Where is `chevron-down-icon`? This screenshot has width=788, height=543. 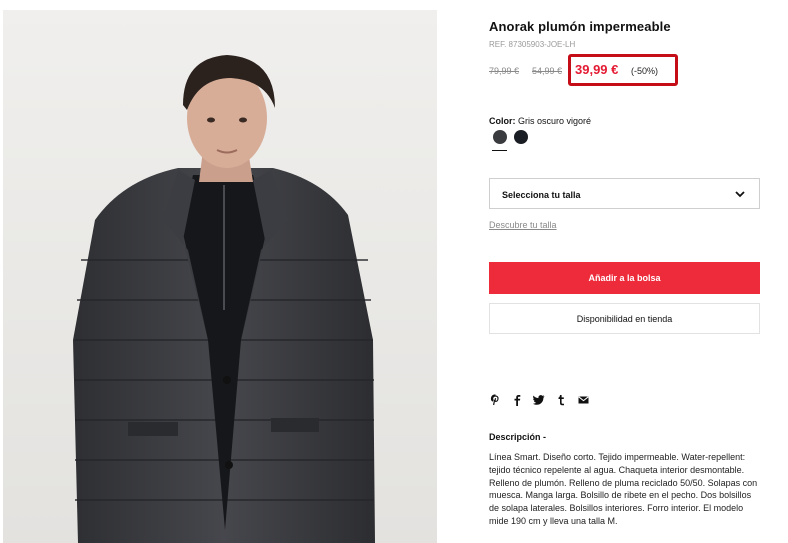
chevron-down-icon is located at coordinates (740, 194).